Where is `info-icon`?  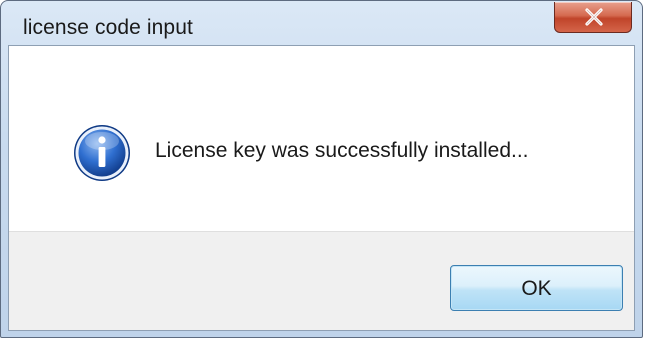 info-icon is located at coordinates (102, 153).